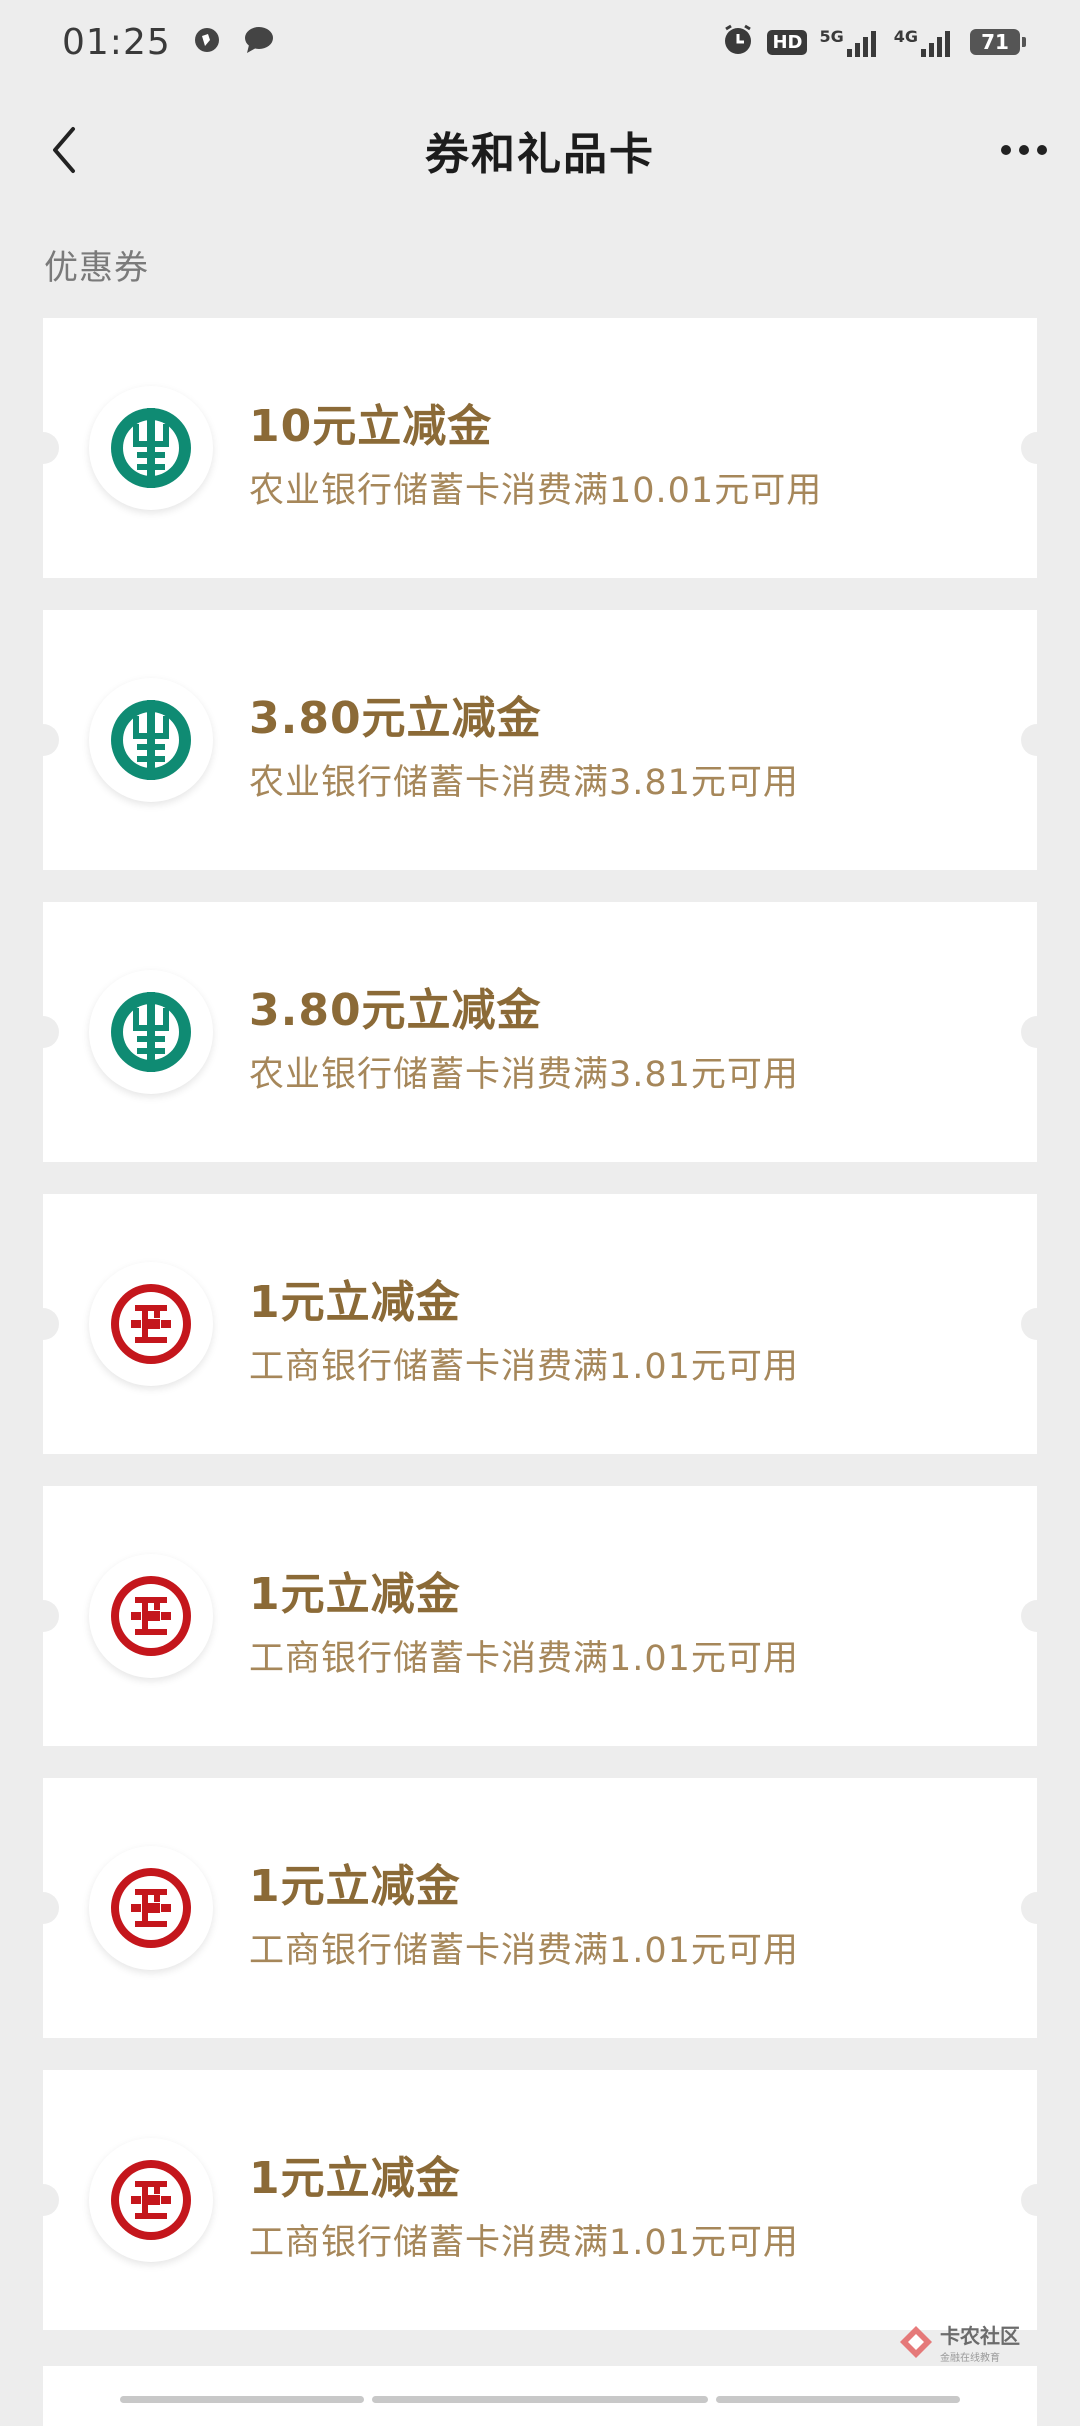 The image size is (1080, 2426). I want to click on status-left: 01:25, so click(168, 42).